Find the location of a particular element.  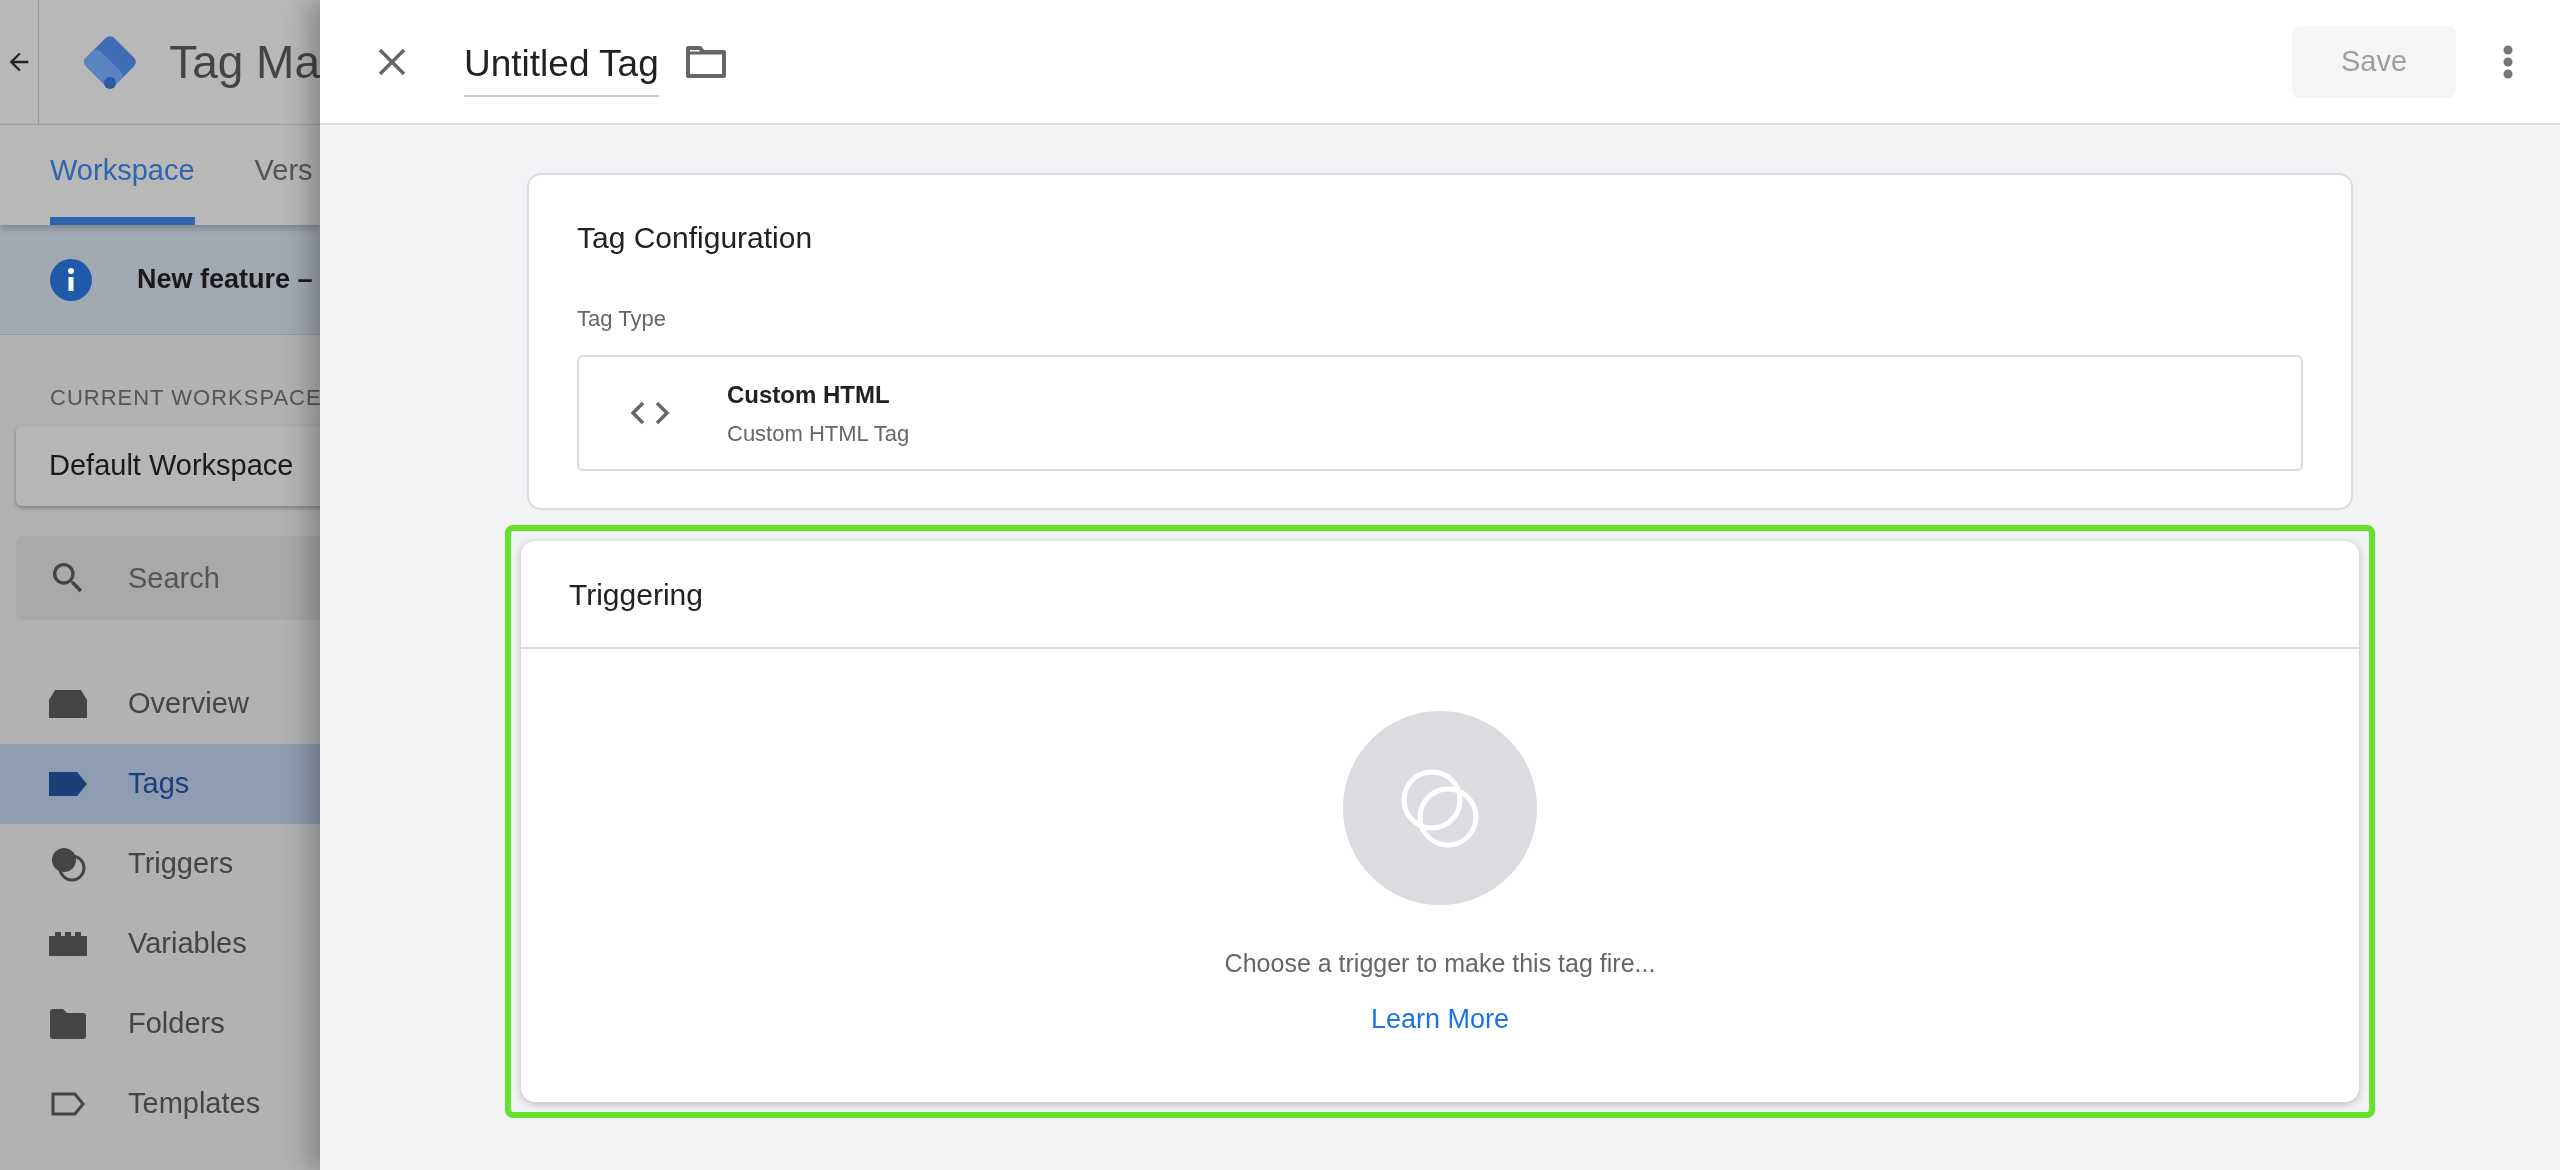

nav-item: Templates is located at coordinates (160, 1104).